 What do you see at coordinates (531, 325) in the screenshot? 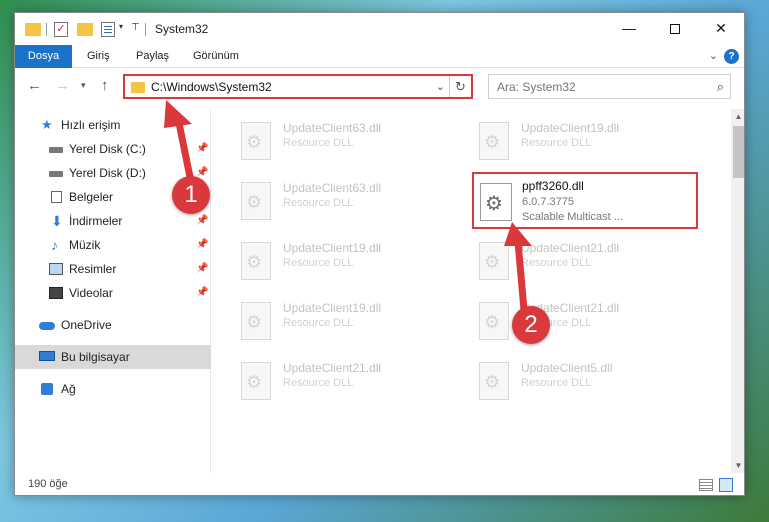
I see `annotation-badge-2: 2` at bounding box center [531, 325].